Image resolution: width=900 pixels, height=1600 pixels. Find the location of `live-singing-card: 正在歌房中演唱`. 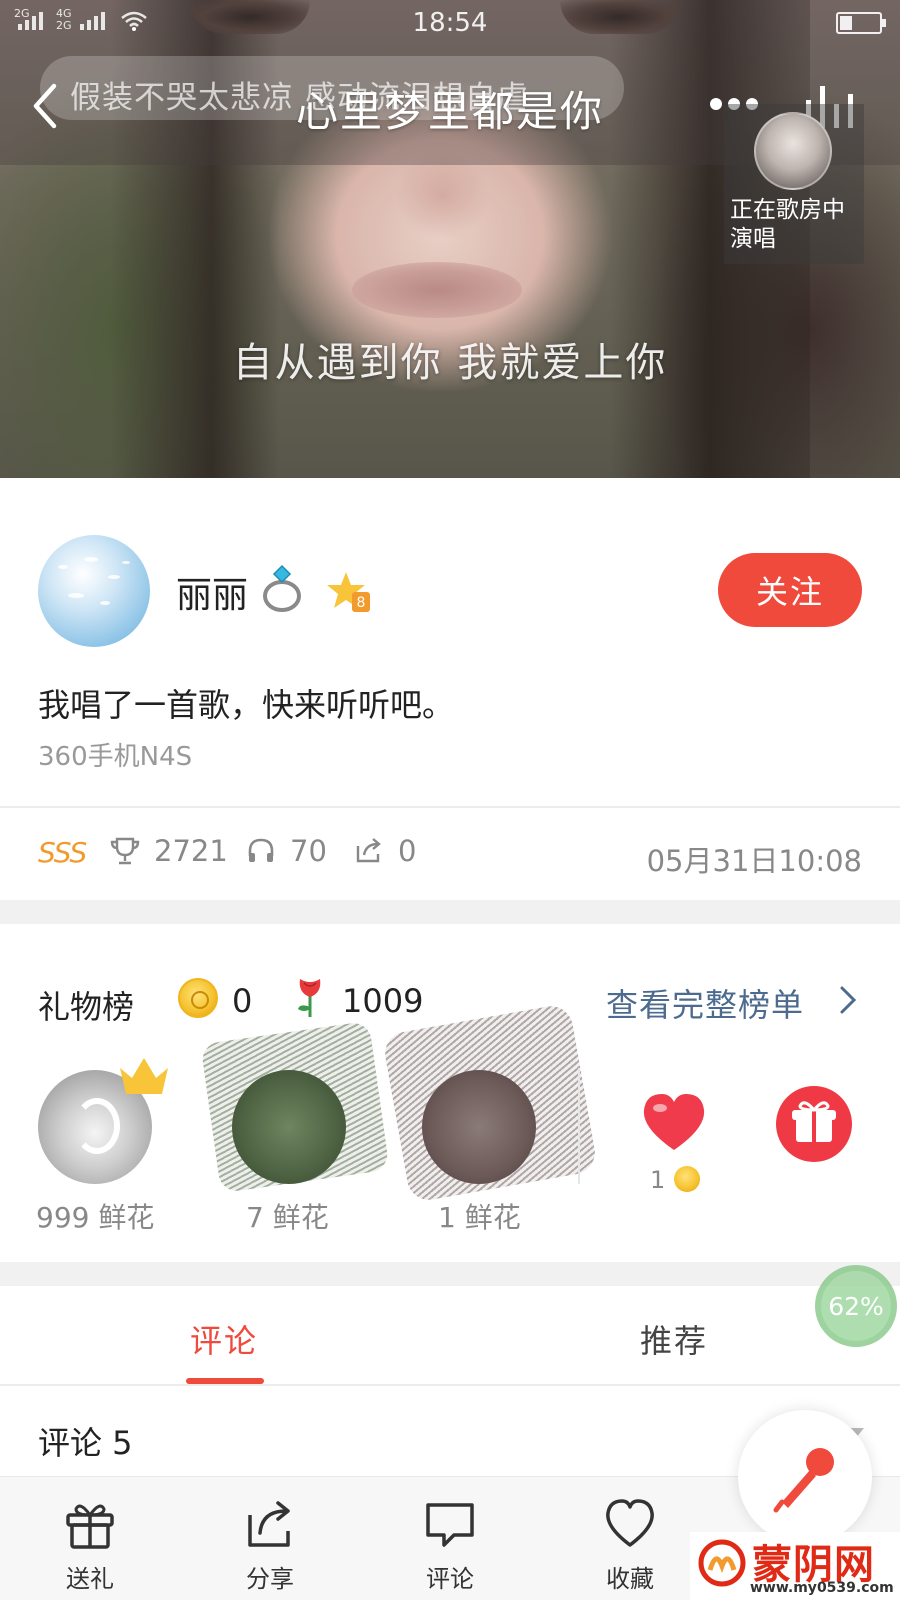

live-singing-card: 正在歌房中演唱 is located at coordinates (794, 184).